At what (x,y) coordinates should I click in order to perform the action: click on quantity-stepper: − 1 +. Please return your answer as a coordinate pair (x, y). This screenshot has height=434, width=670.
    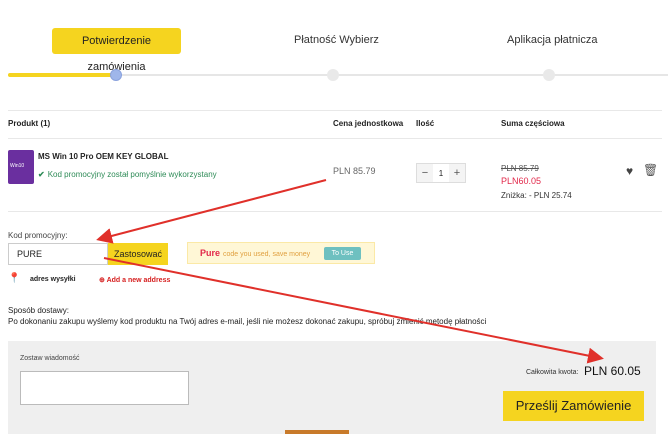
    Looking at the image, I should click on (441, 173).